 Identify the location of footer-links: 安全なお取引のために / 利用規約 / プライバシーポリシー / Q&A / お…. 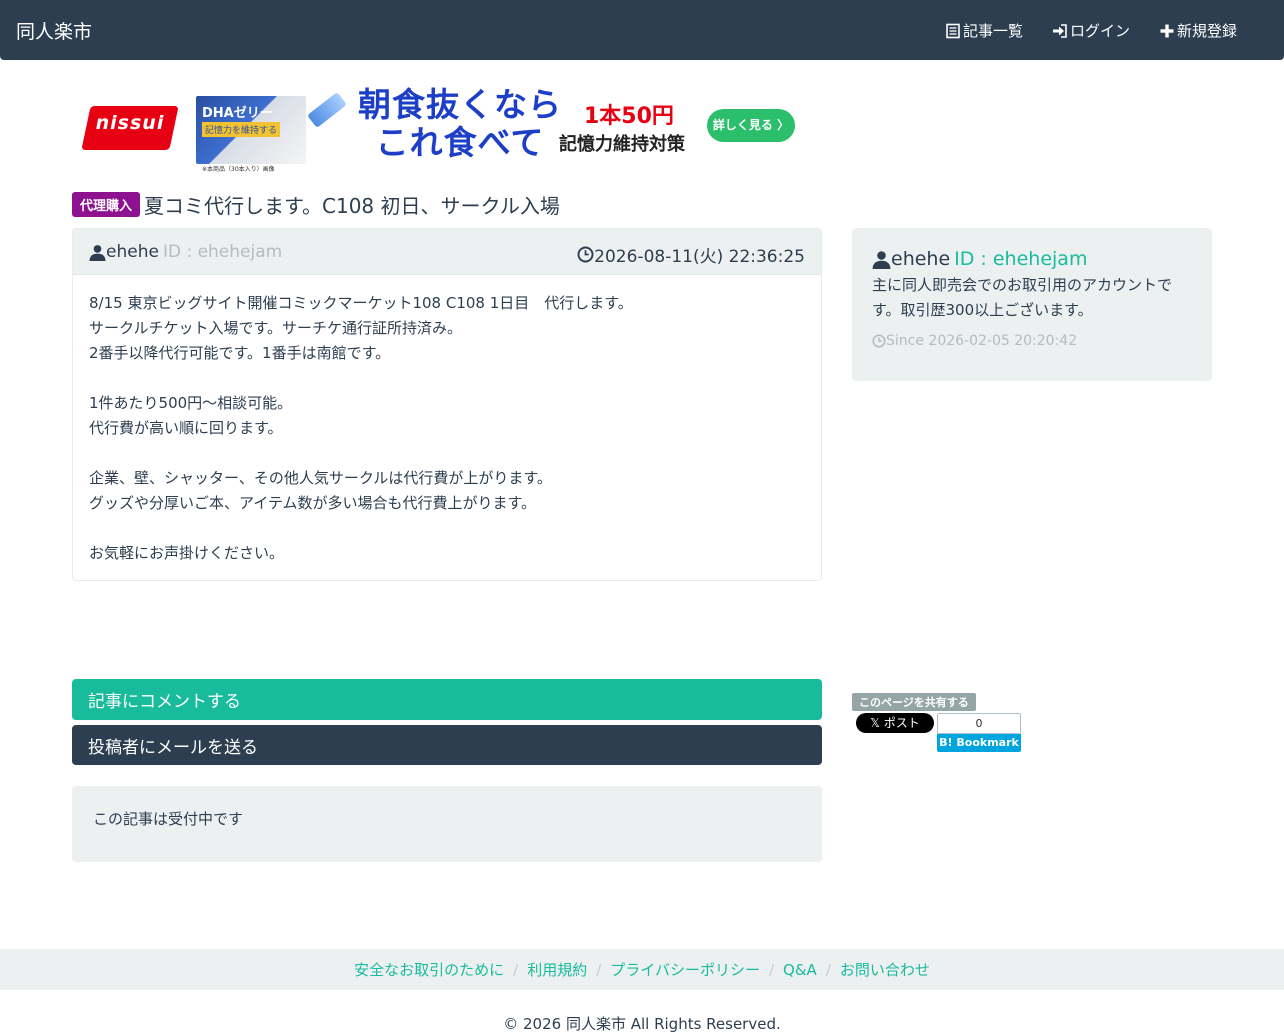
(642, 969).